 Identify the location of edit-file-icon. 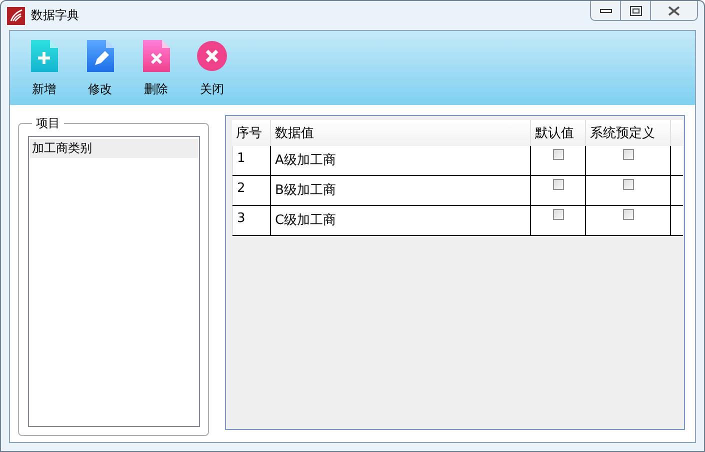
(100, 55).